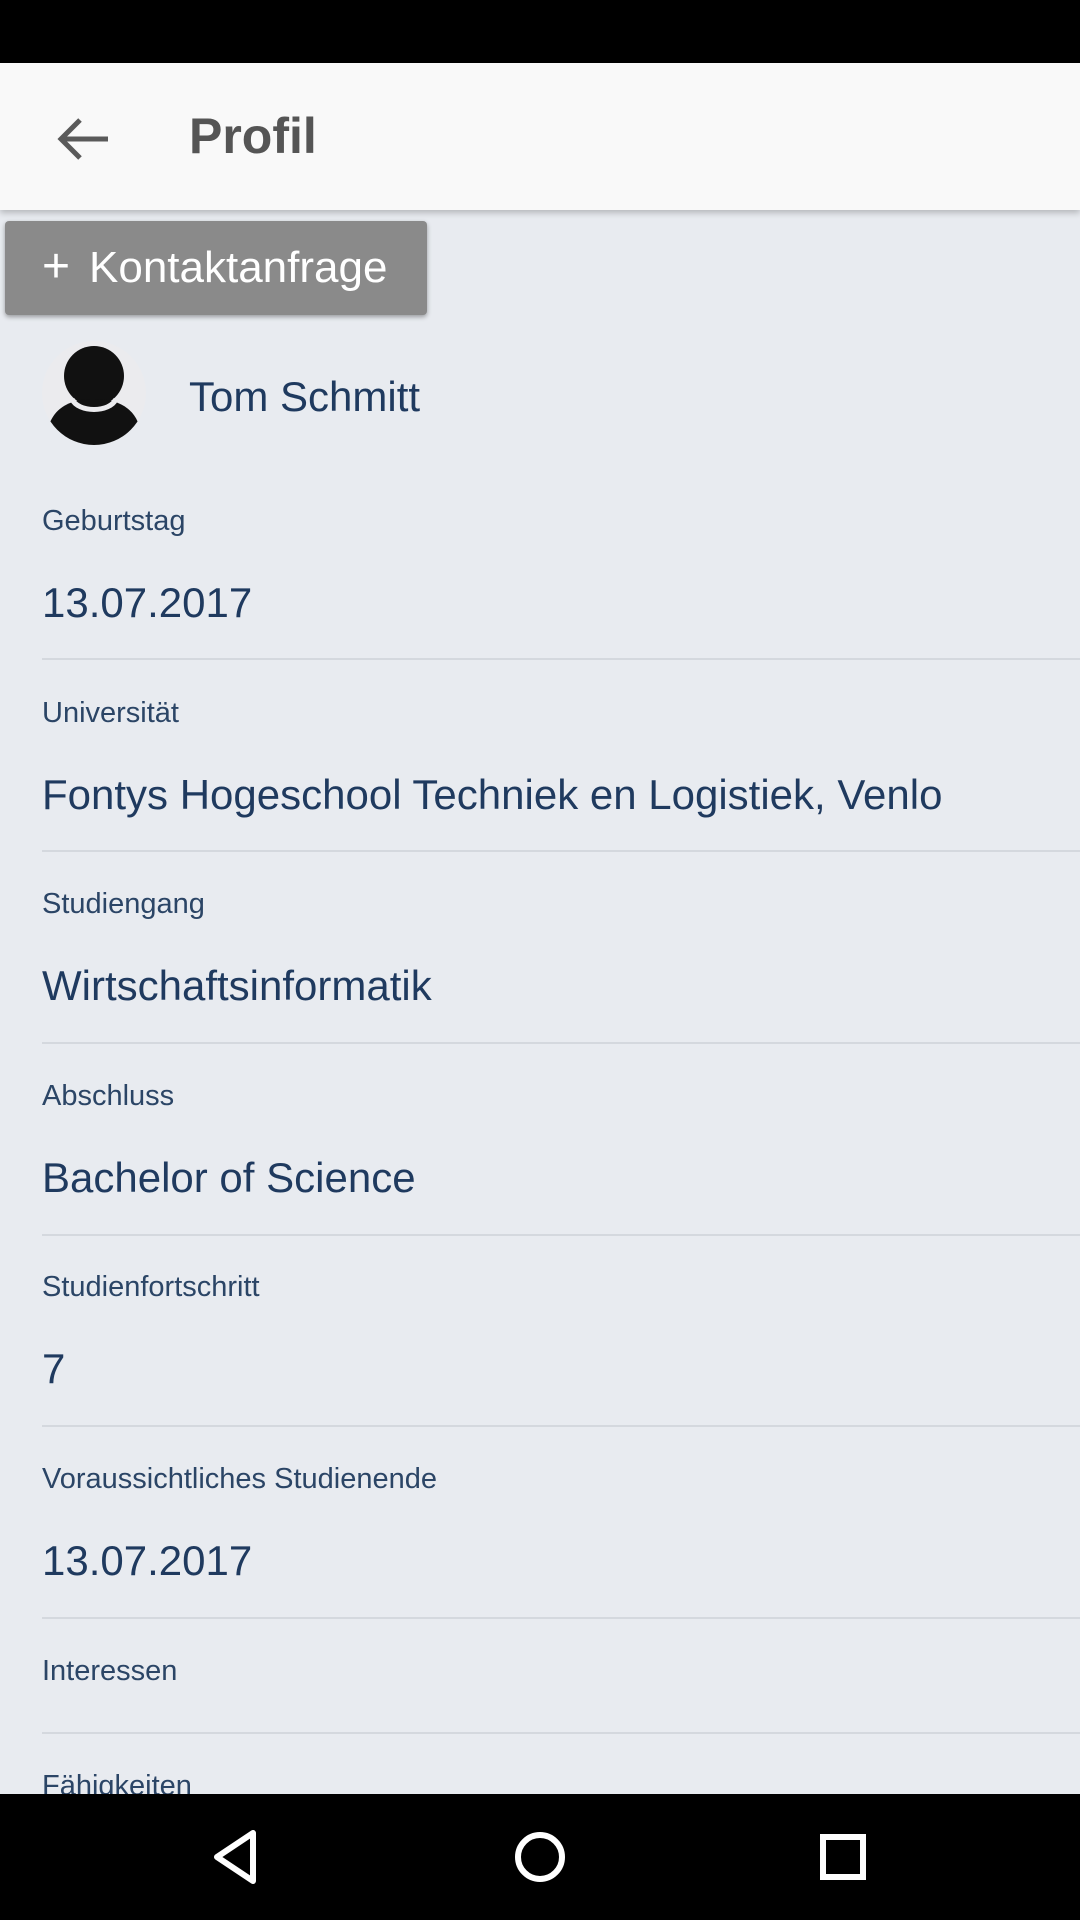 The image size is (1080, 1920). I want to click on contact-request-button: + Kontaktanfrage, so click(216, 268).